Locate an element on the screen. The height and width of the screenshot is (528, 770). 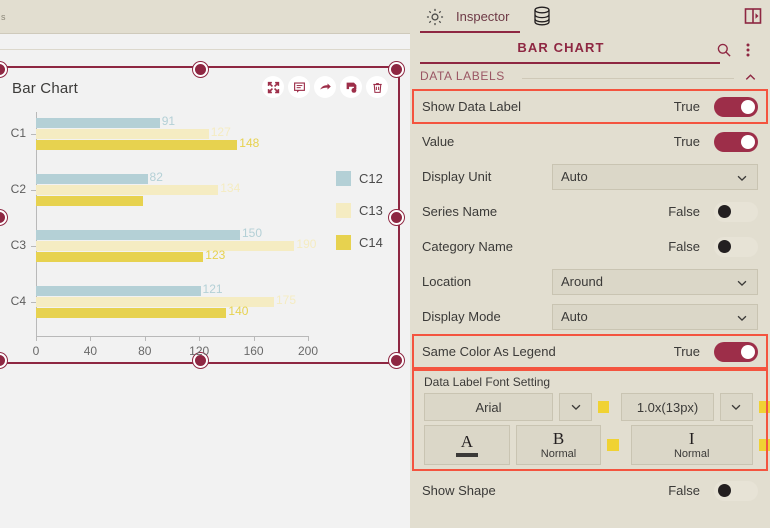
share-icon is located at coordinates (325, 87).